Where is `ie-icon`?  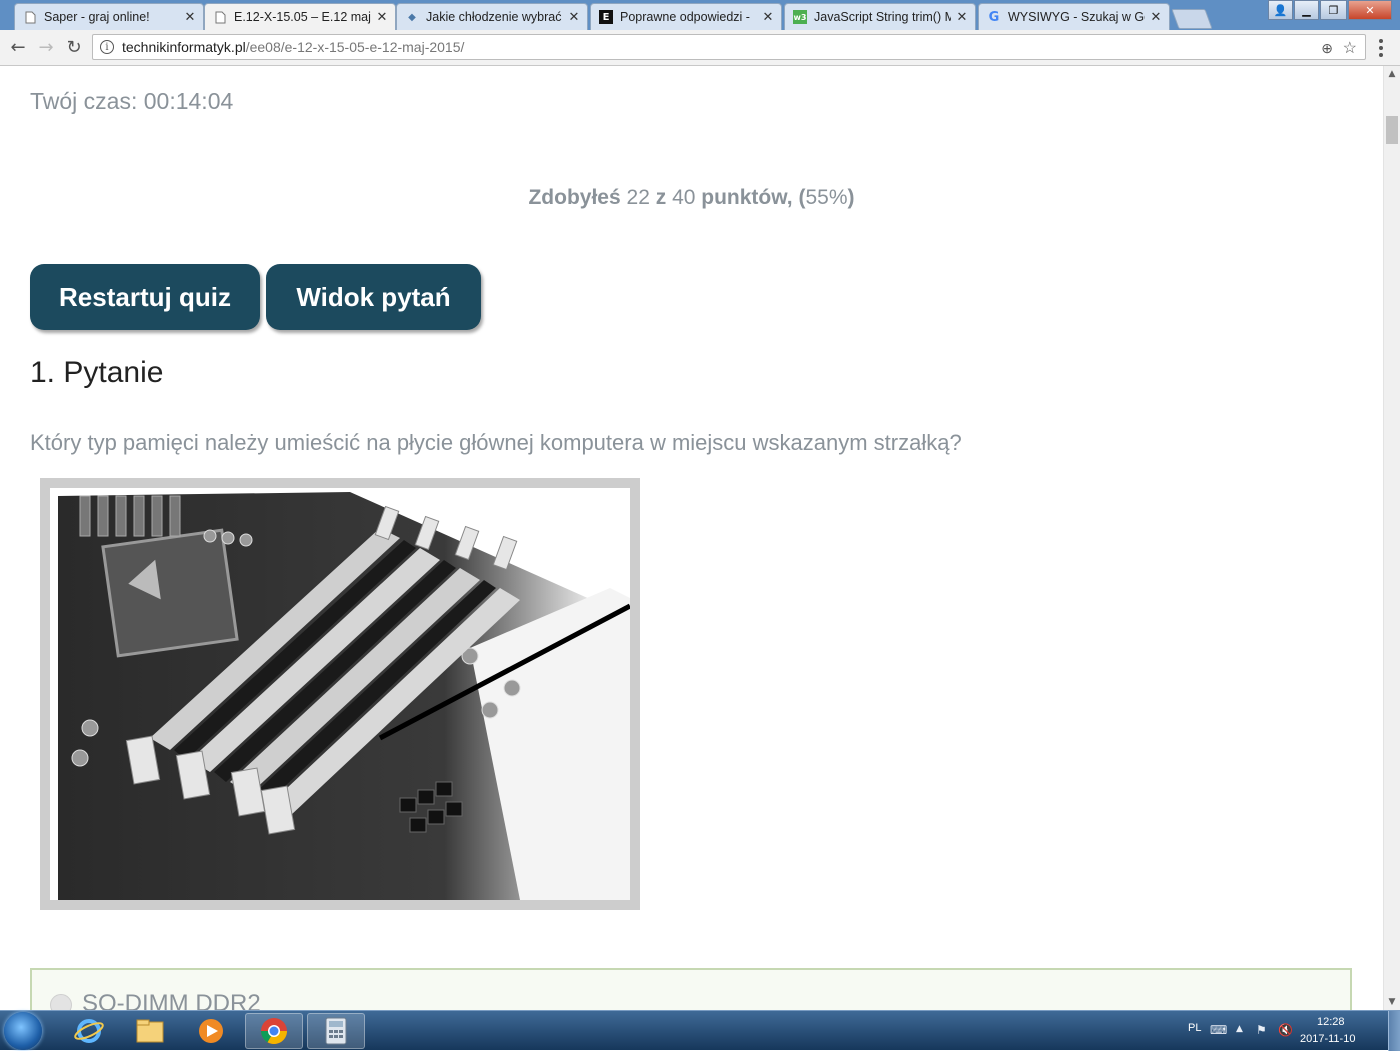 ie-icon is located at coordinates (89, 1031).